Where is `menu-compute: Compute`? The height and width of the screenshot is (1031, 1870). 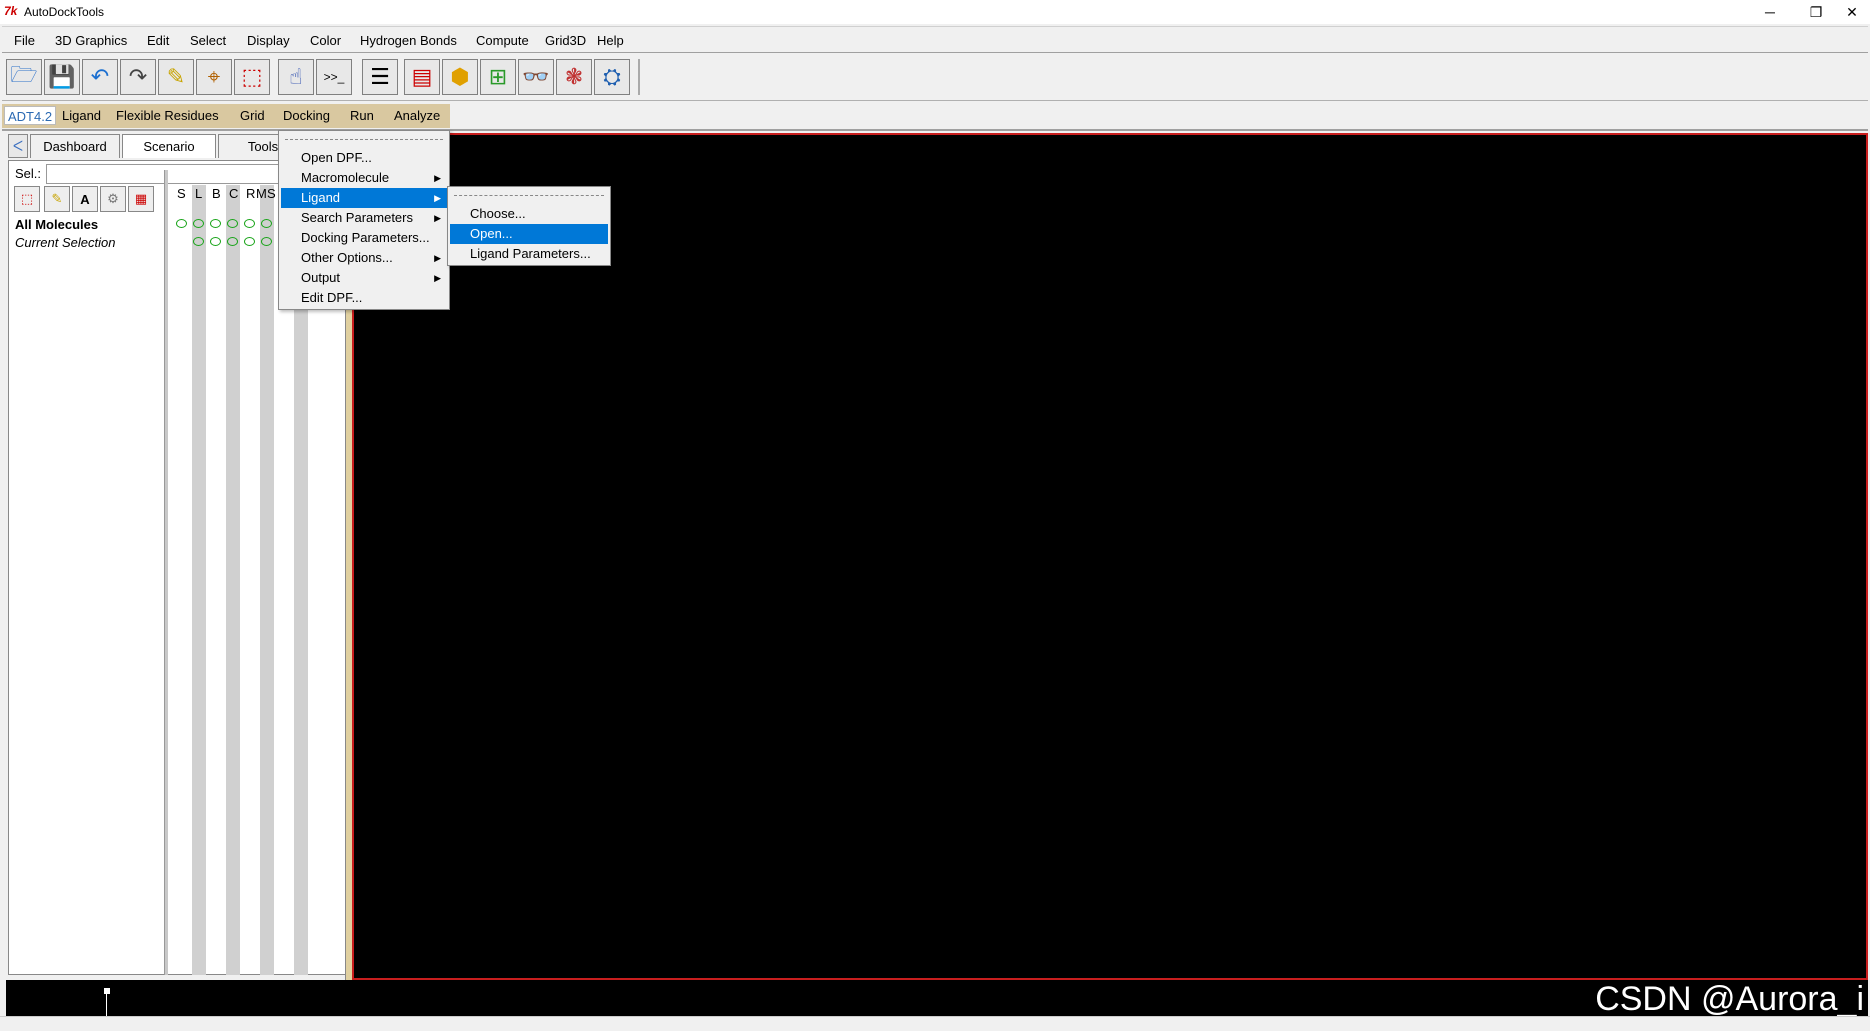 menu-compute: Compute is located at coordinates (502, 40).